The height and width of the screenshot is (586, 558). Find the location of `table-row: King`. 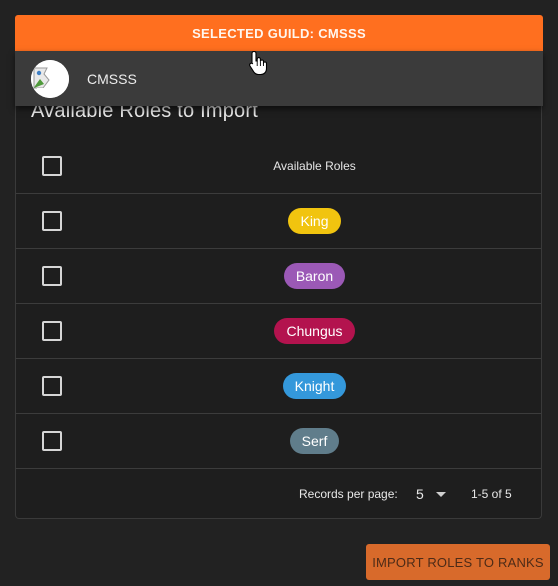

table-row: King is located at coordinates (278, 221).